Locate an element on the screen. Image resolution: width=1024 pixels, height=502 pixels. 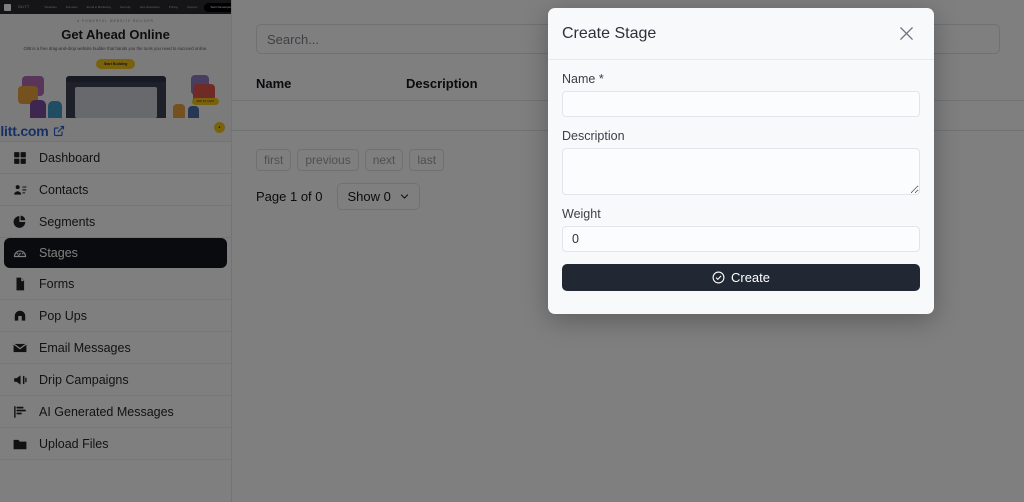
close-x-glyph is located at coordinates (906, 33).